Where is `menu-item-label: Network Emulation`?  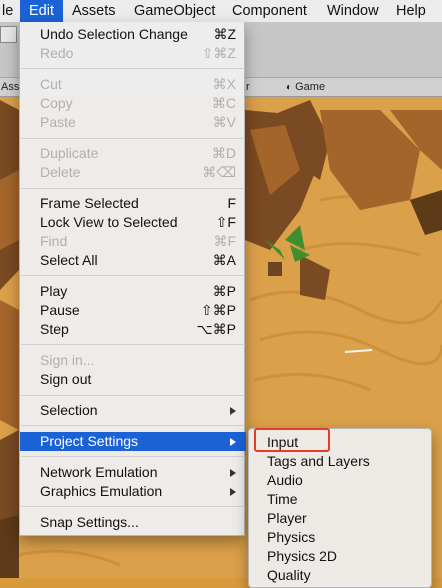 menu-item-label: Network Emulation is located at coordinates (99, 472).